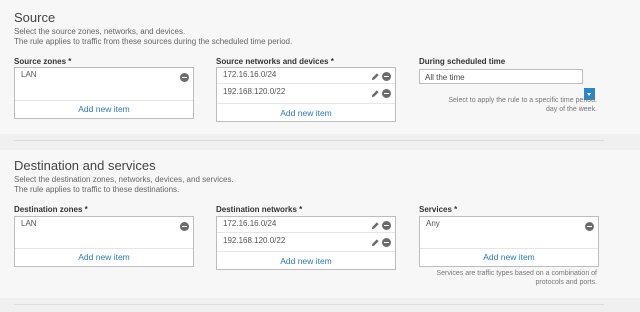  I want to click on schedule-help-2: day of the week., so click(571, 109).